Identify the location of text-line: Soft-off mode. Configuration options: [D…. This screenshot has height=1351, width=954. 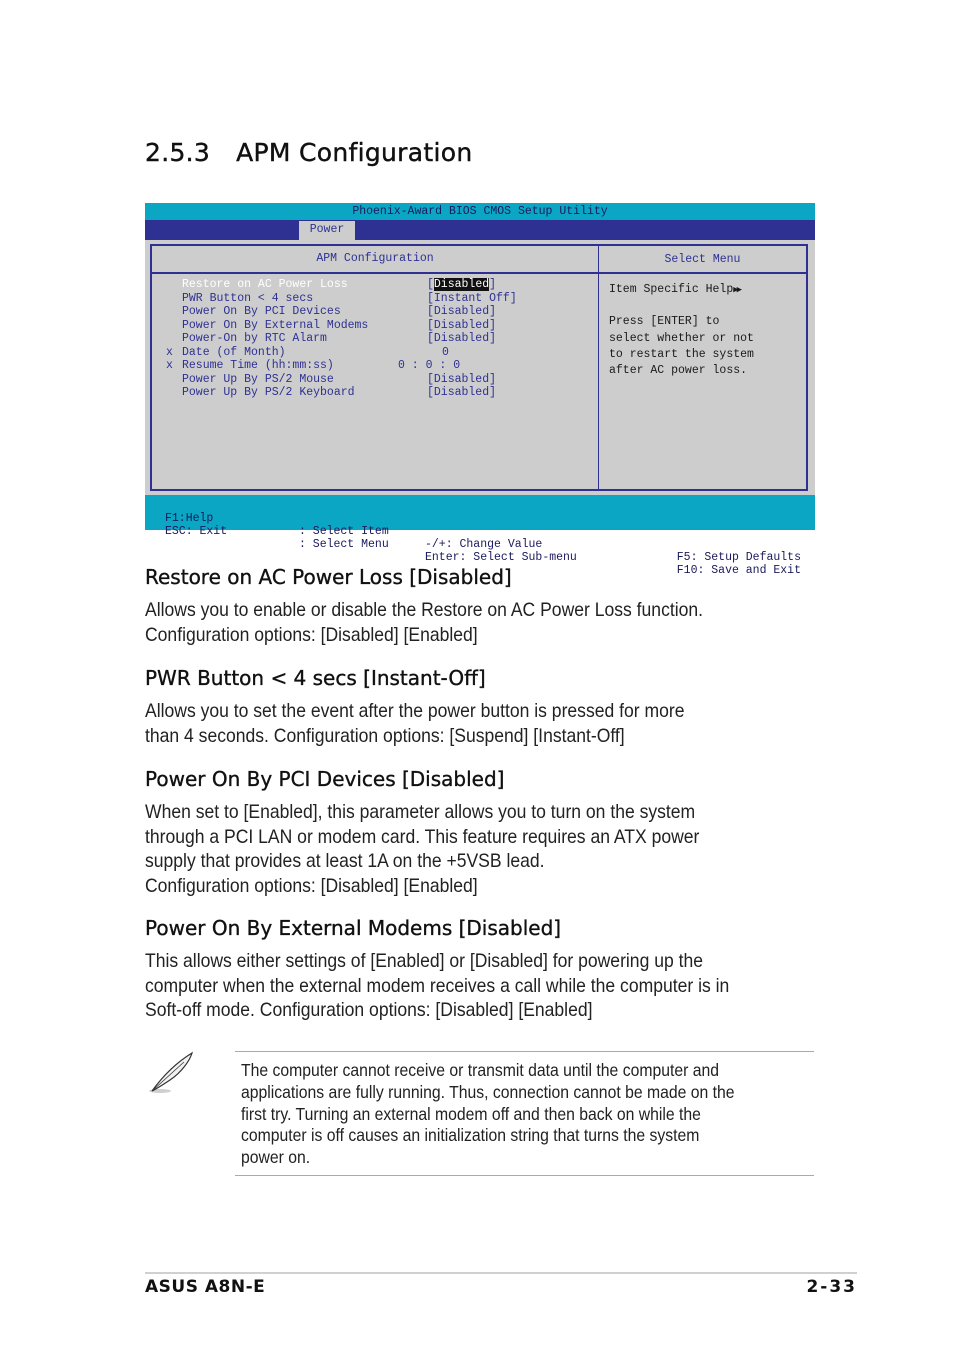
(369, 1010).